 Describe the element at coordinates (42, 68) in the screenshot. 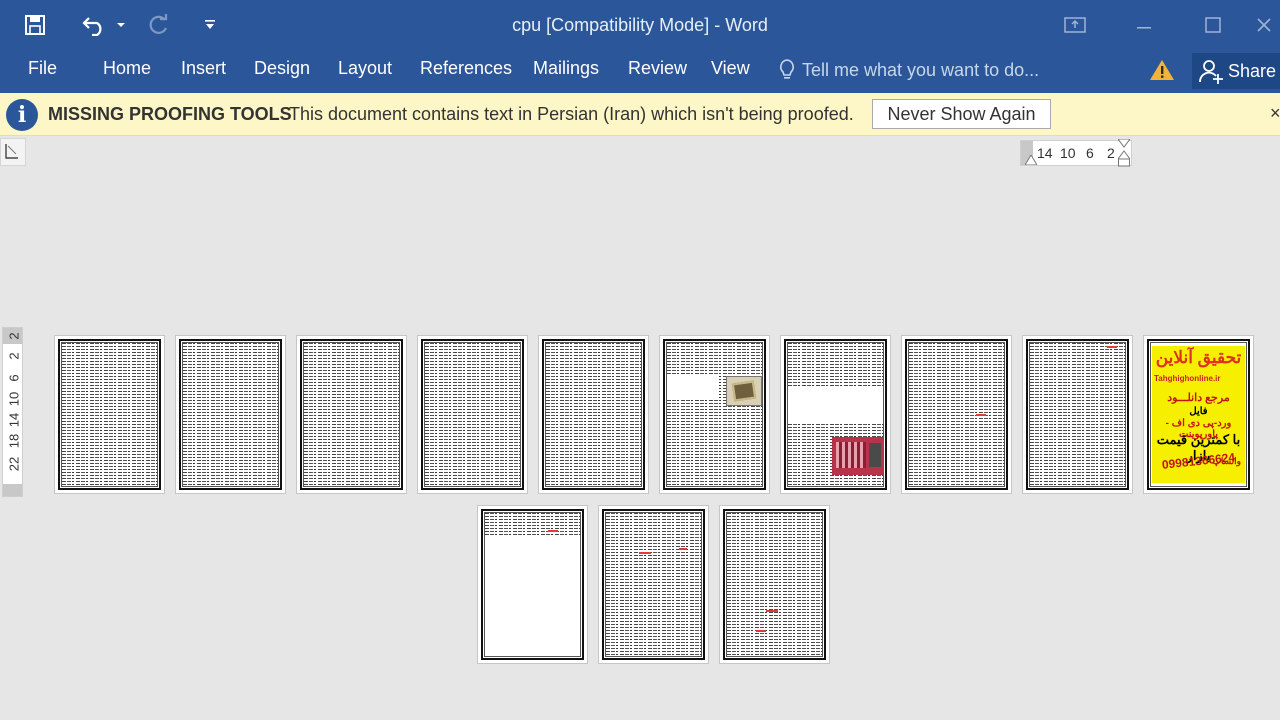

I see `tab-file: File` at that location.